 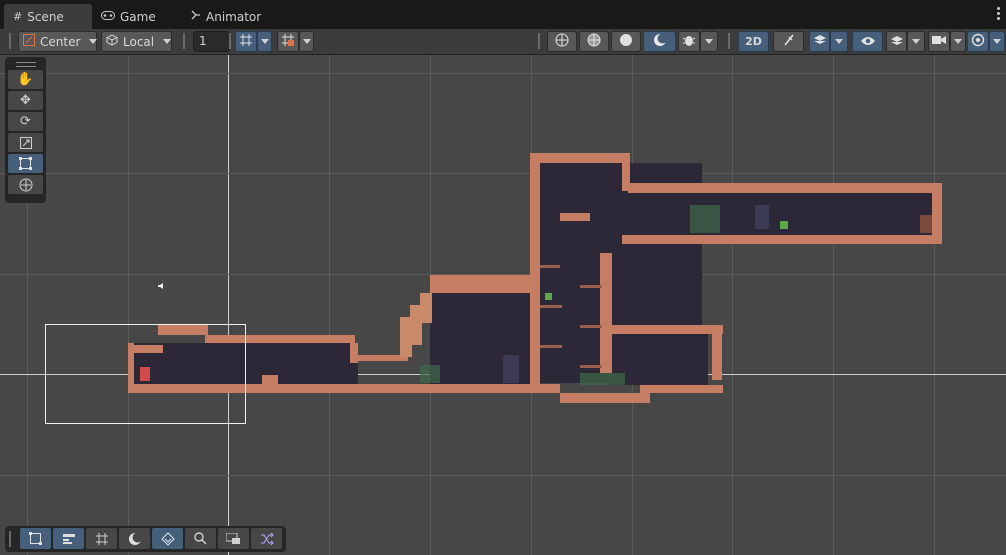 What do you see at coordinates (25, 79) in the screenshot?
I see `hand-tool-icon: ✋` at bounding box center [25, 79].